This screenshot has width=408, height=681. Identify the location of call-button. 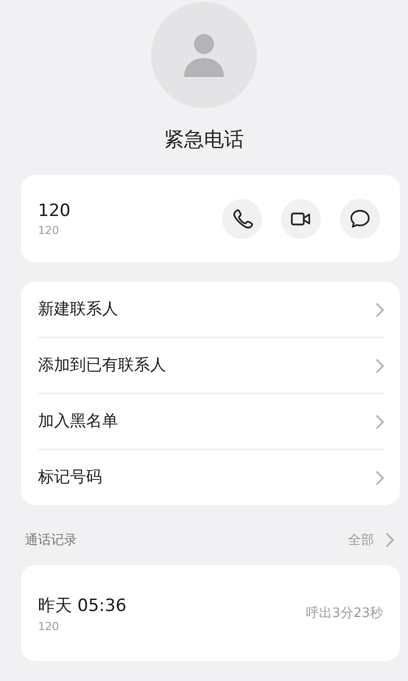
(242, 218).